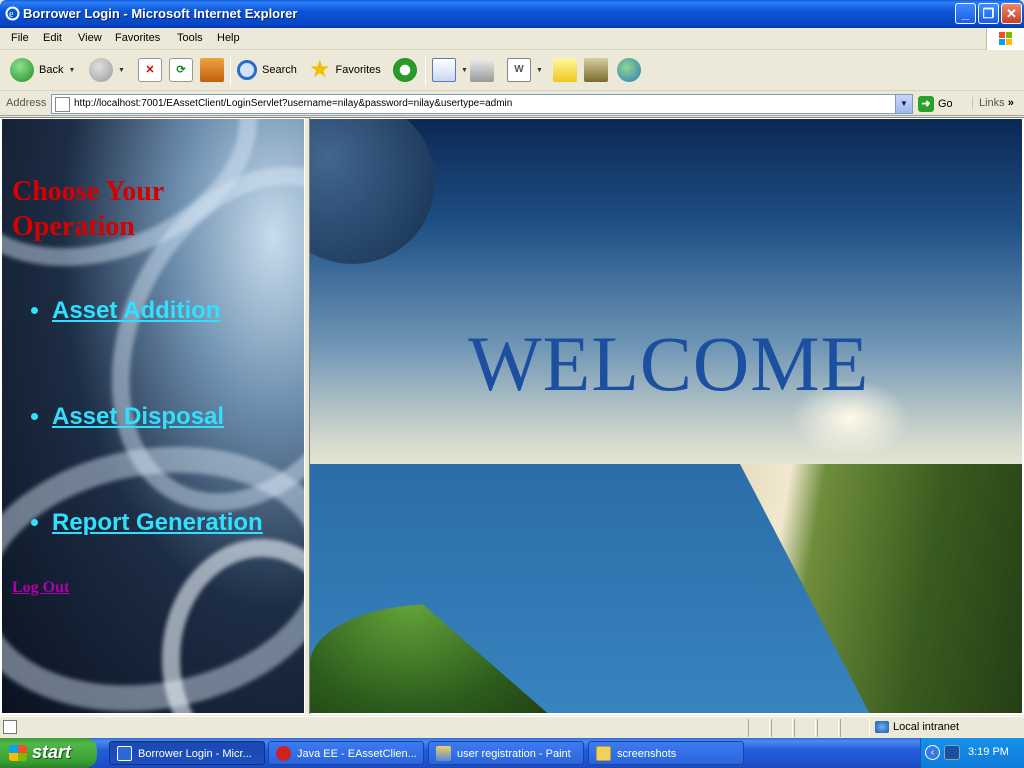  Describe the element at coordinates (443, 753) in the screenshot. I see `paint-icon` at that location.